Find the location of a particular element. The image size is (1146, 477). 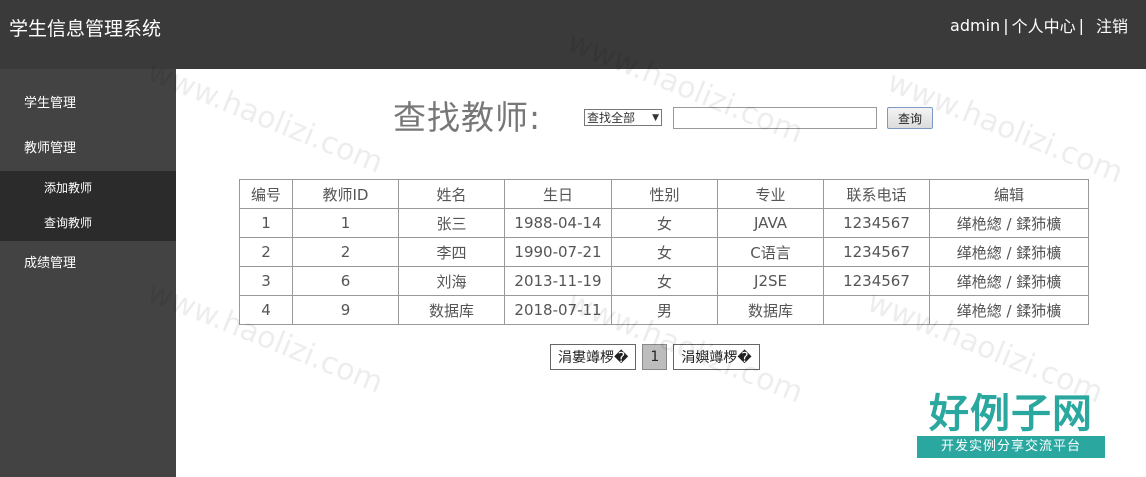

column-header: 性别 is located at coordinates (664, 194).